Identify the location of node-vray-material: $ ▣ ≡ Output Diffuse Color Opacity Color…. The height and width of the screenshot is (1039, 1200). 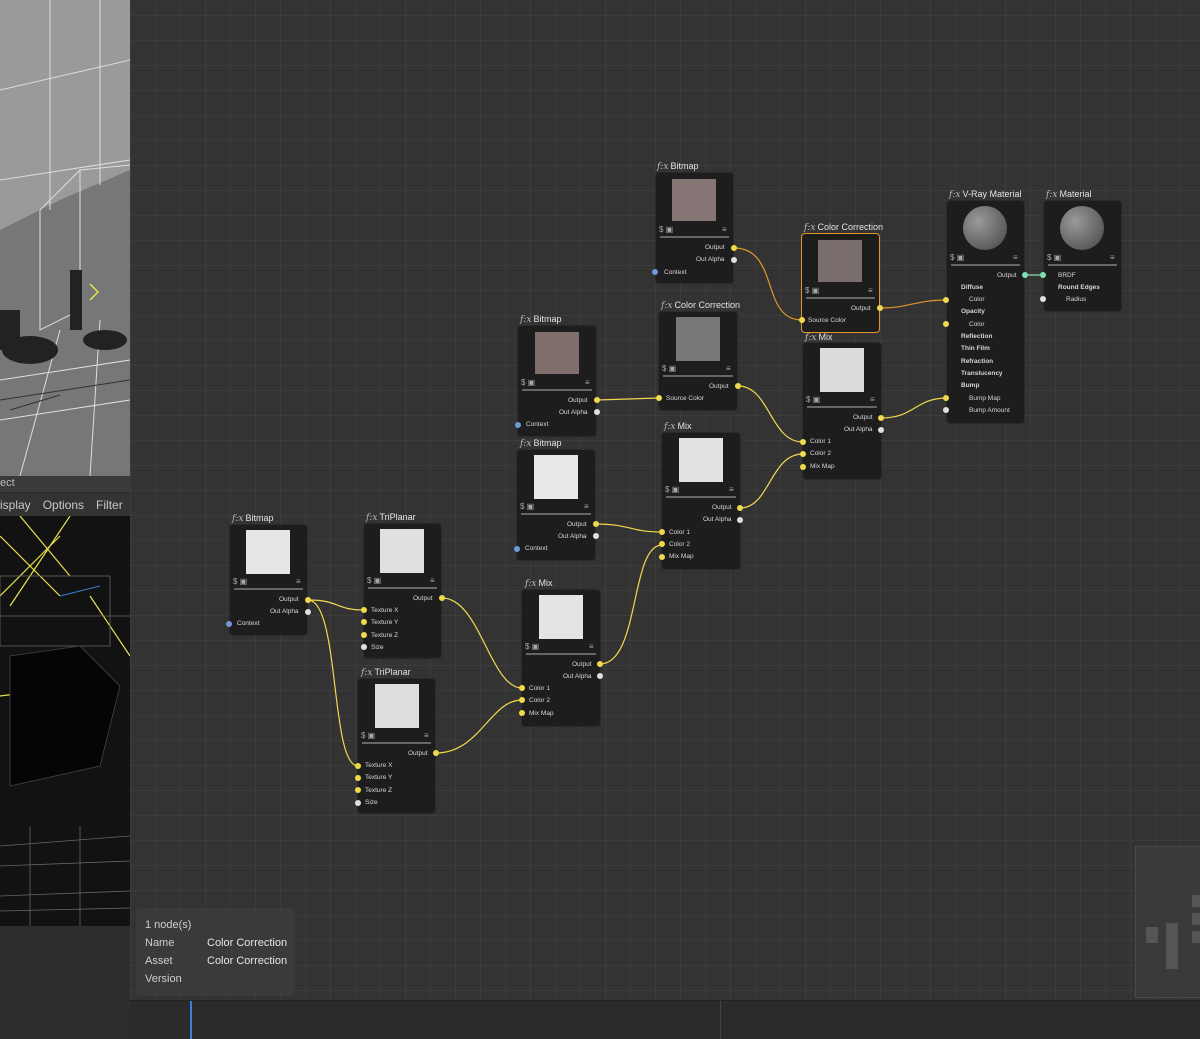
(985, 312).